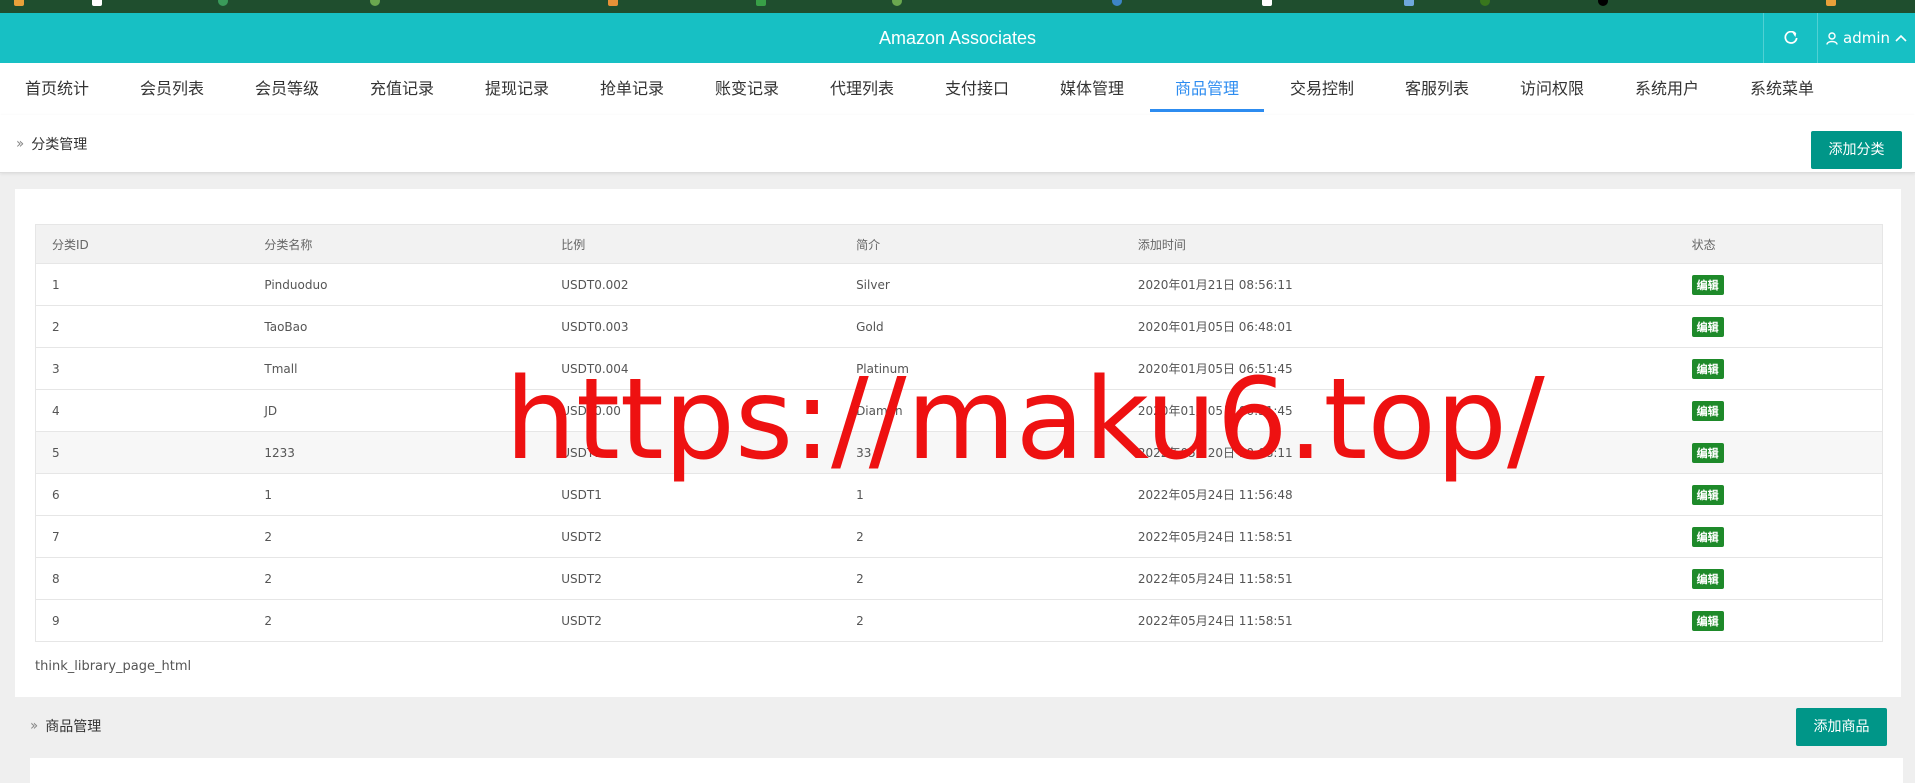 This screenshot has width=1915, height=783. Describe the element at coordinates (397, 284) in the screenshot. I see `cell-name: Pinduoduo` at that location.